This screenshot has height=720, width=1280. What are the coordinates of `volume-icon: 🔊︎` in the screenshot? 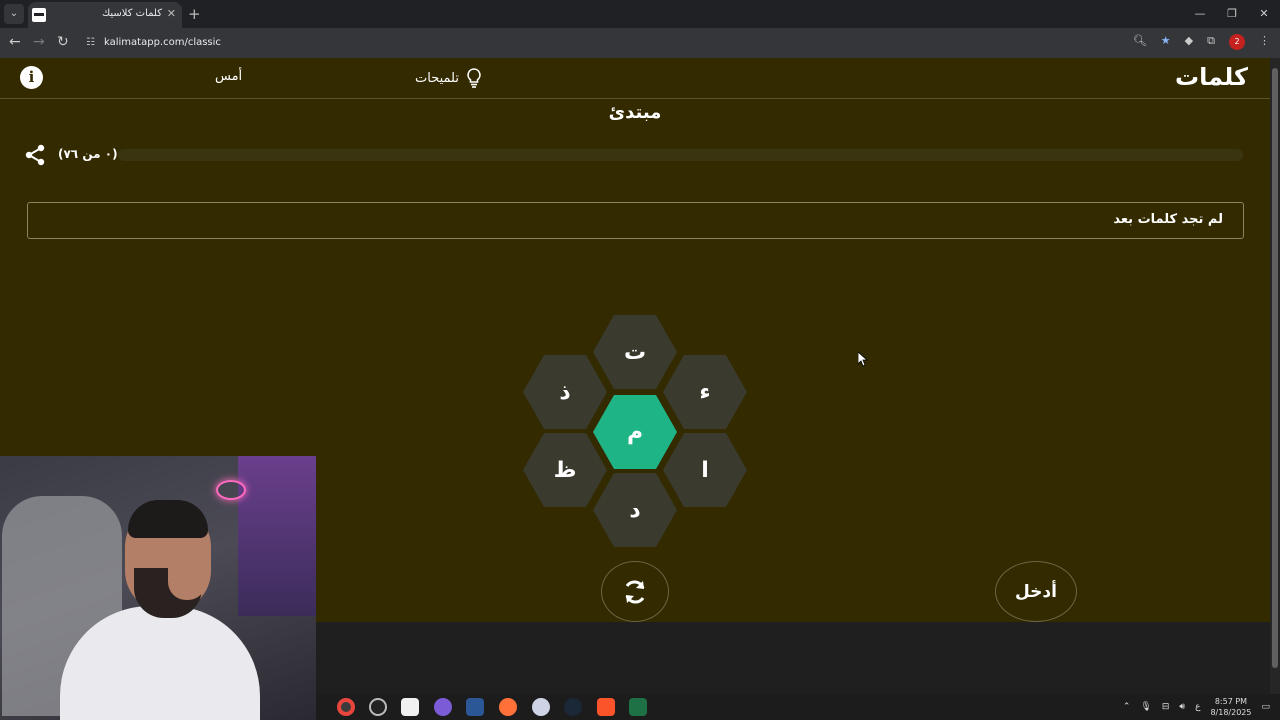 It's located at (1182, 707).